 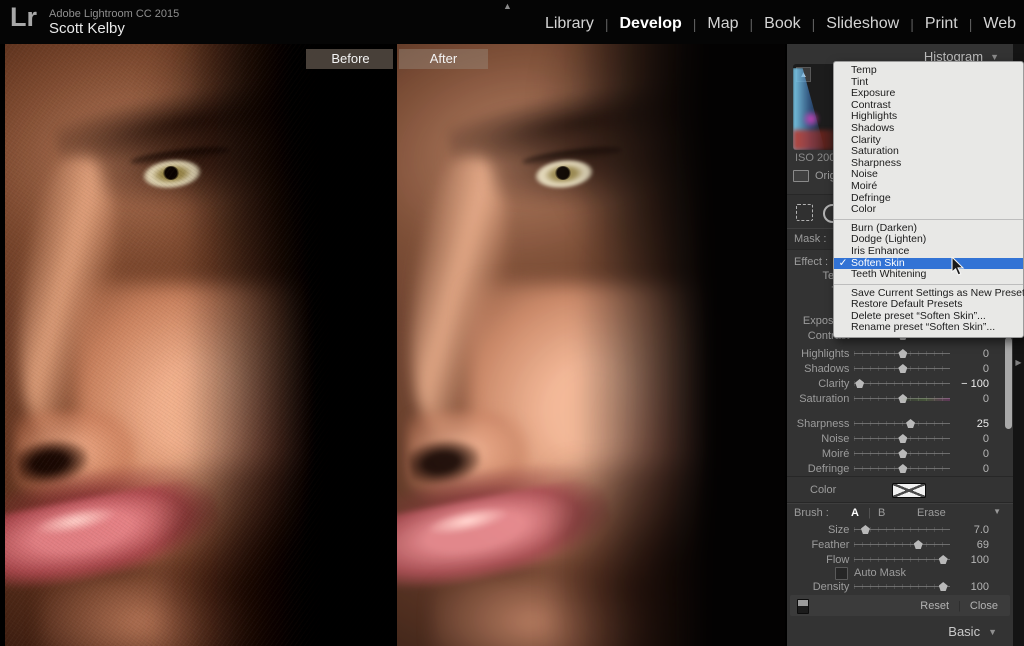 What do you see at coordinates (824, 398) in the screenshot?
I see `slider-label: Saturation` at bounding box center [824, 398].